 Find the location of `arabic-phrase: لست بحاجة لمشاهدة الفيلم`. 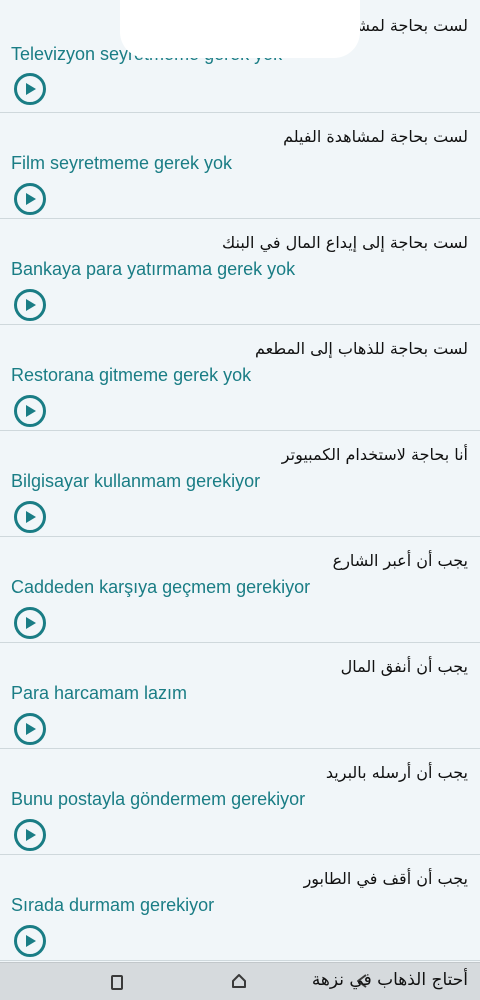

arabic-phrase: لست بحاجة لمشاهدة الفيلم is located at coordinates (375, 136).